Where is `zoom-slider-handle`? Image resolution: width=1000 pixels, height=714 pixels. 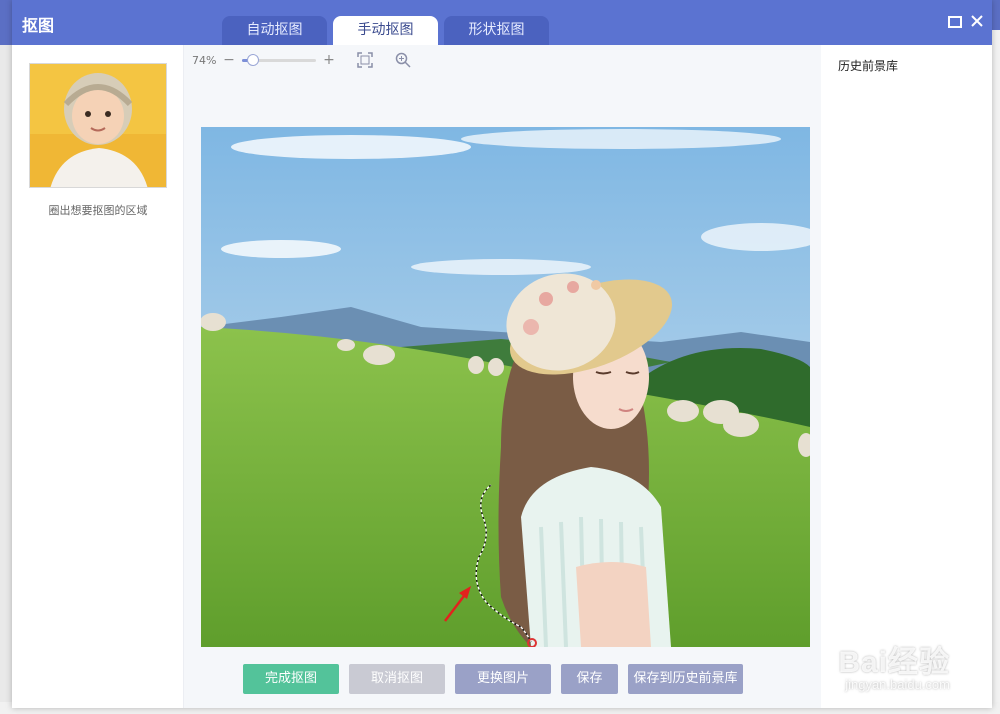 zoom-slider-handle is located at coordinates (253, 59).